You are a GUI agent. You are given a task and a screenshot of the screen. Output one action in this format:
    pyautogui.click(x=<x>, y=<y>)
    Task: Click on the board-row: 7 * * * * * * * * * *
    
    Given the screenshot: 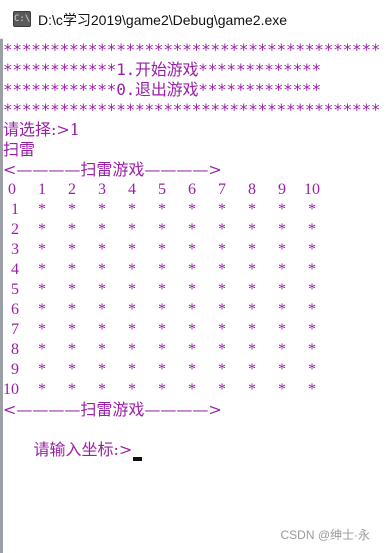 What is the action you would take?
    pyautogui.click(x=193, y=330)
    